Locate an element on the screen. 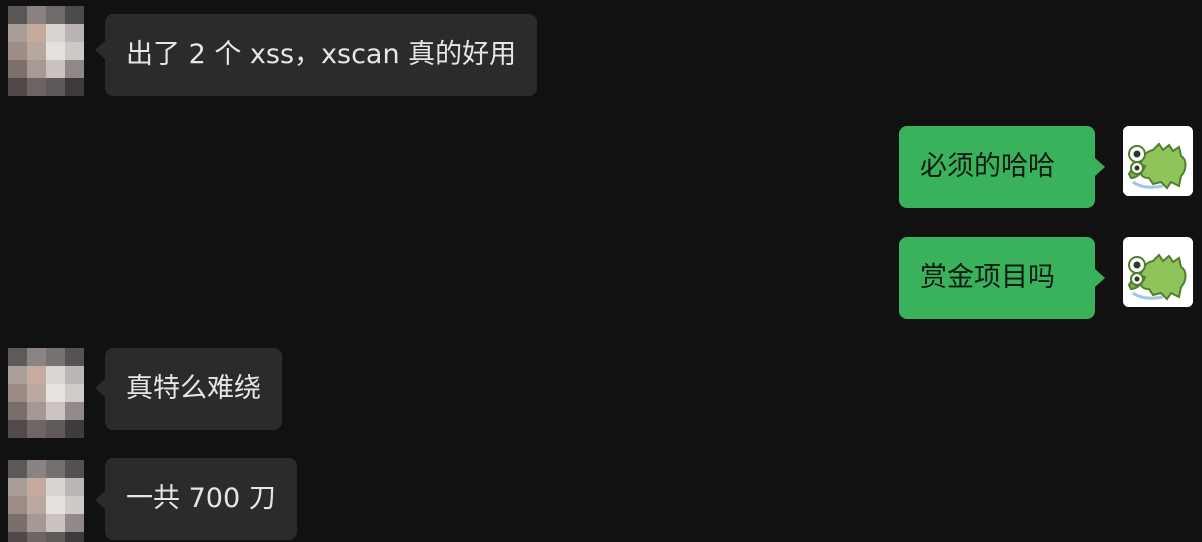 This screenshot has width=1202, height=542. message-text: 赏金项目吗 is located at coordinates (987, 277).